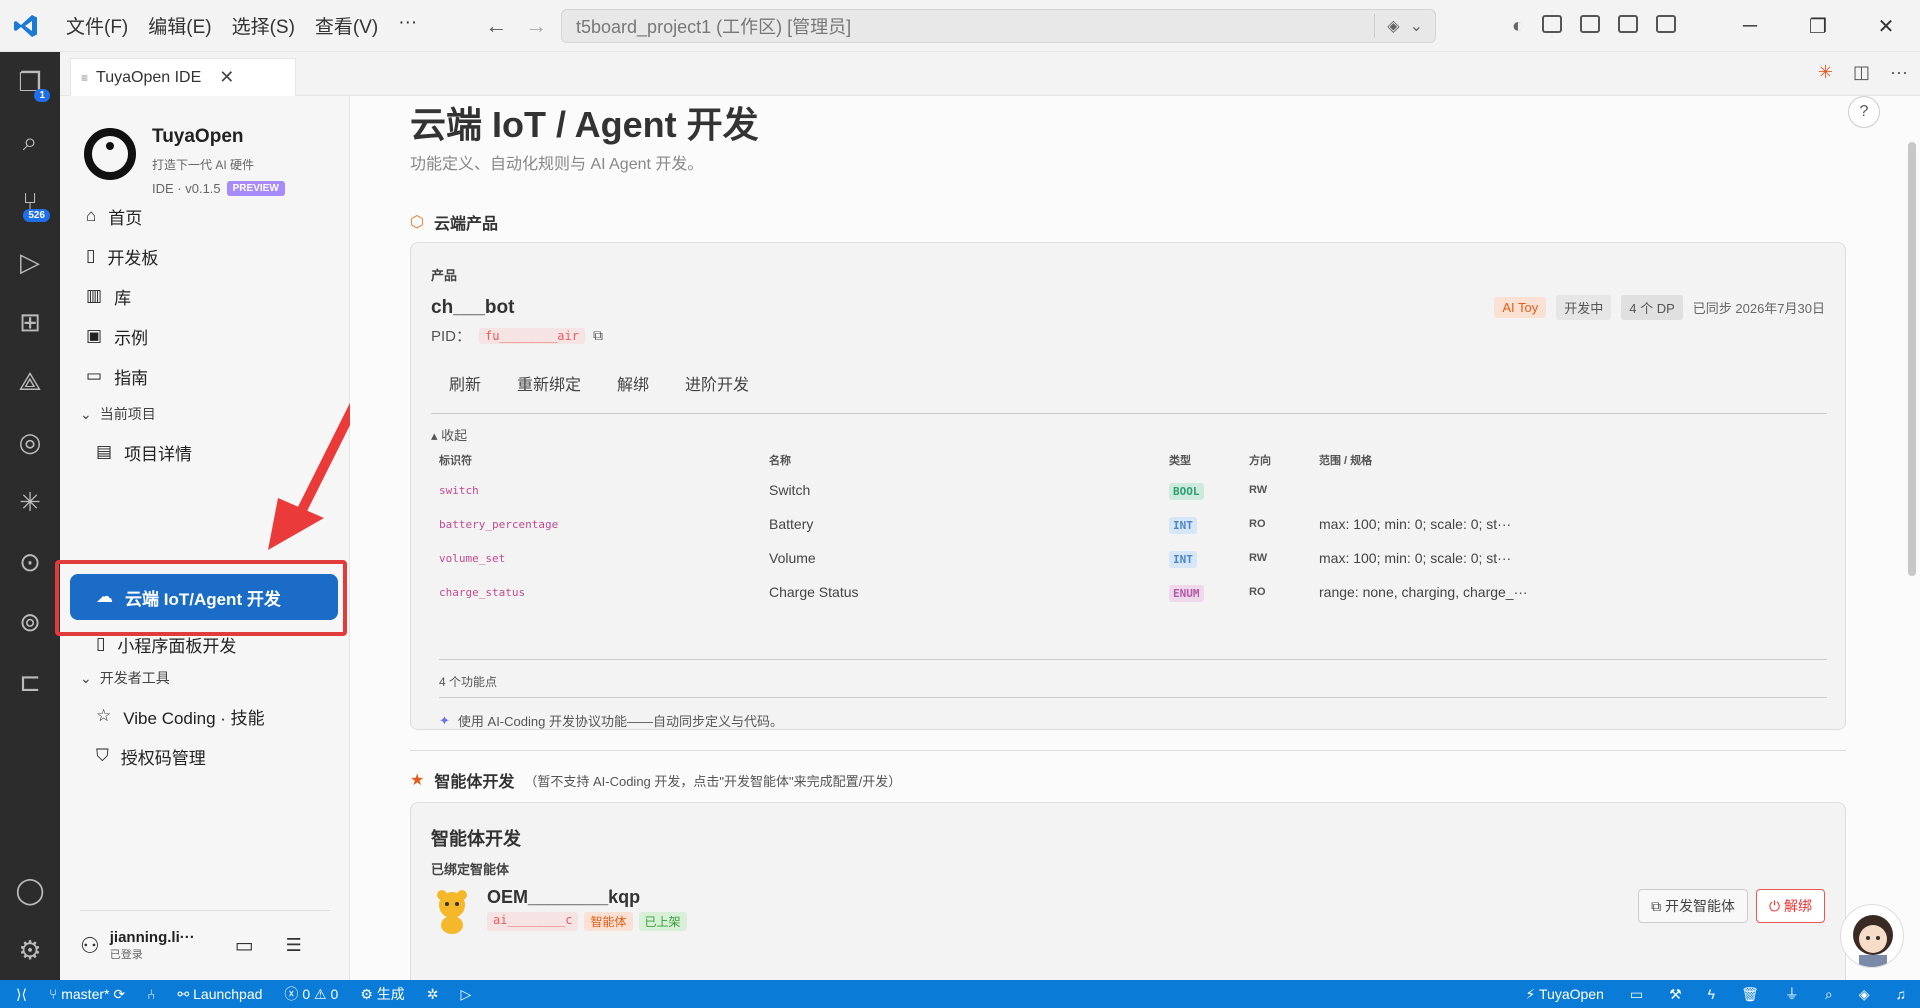  Describe the element at coordinates (30, 950) in the screenshot. I see `settings-gear-icon: ⚙` at that location.